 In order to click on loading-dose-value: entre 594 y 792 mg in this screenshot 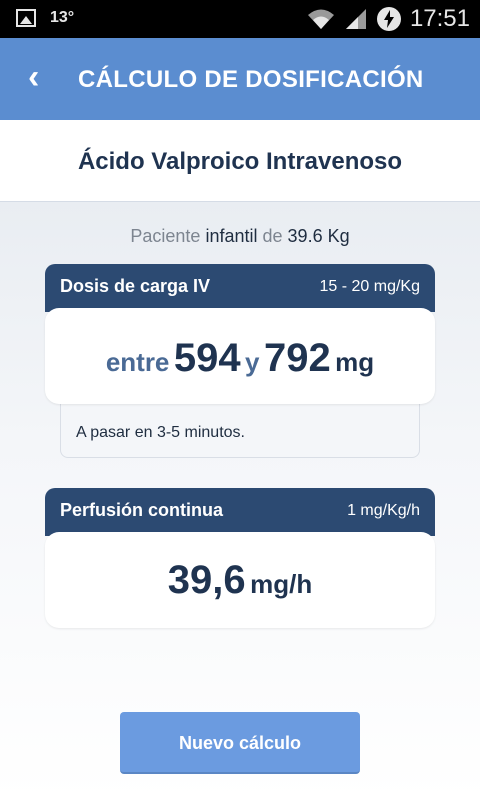, I will do `click(240, 358)`.